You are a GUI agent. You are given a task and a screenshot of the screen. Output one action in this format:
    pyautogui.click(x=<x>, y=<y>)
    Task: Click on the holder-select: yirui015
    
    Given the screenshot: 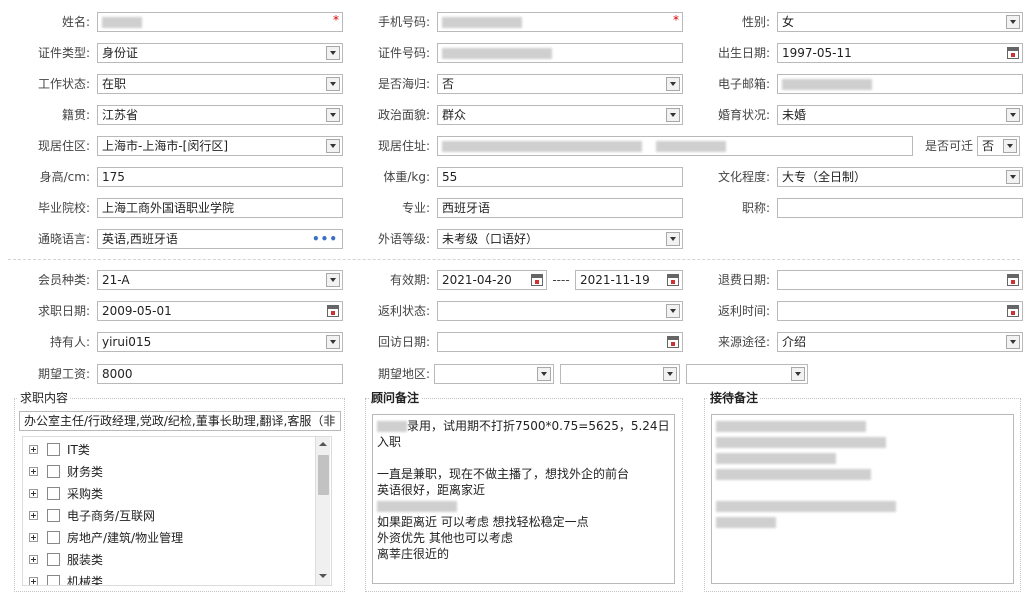 What is the action you would take?
    pyautogui.click(x=220, y=342)
    